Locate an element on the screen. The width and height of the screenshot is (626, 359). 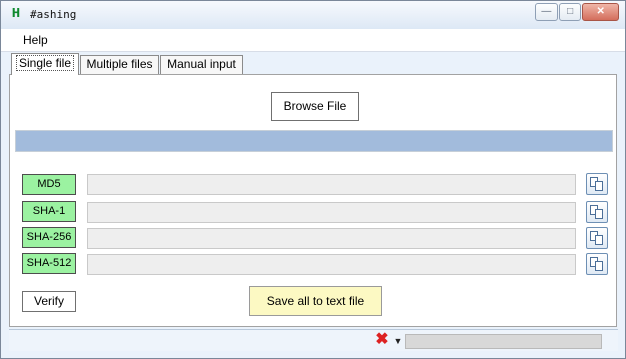
status-bar: ✖ ▼ is located at coordinates (313, 340).